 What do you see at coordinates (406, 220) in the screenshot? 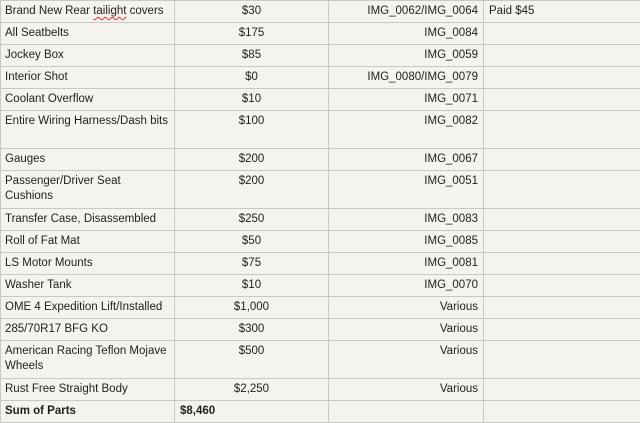
I see `cell-images: IMG_0083` at bounding box center [406, 220].